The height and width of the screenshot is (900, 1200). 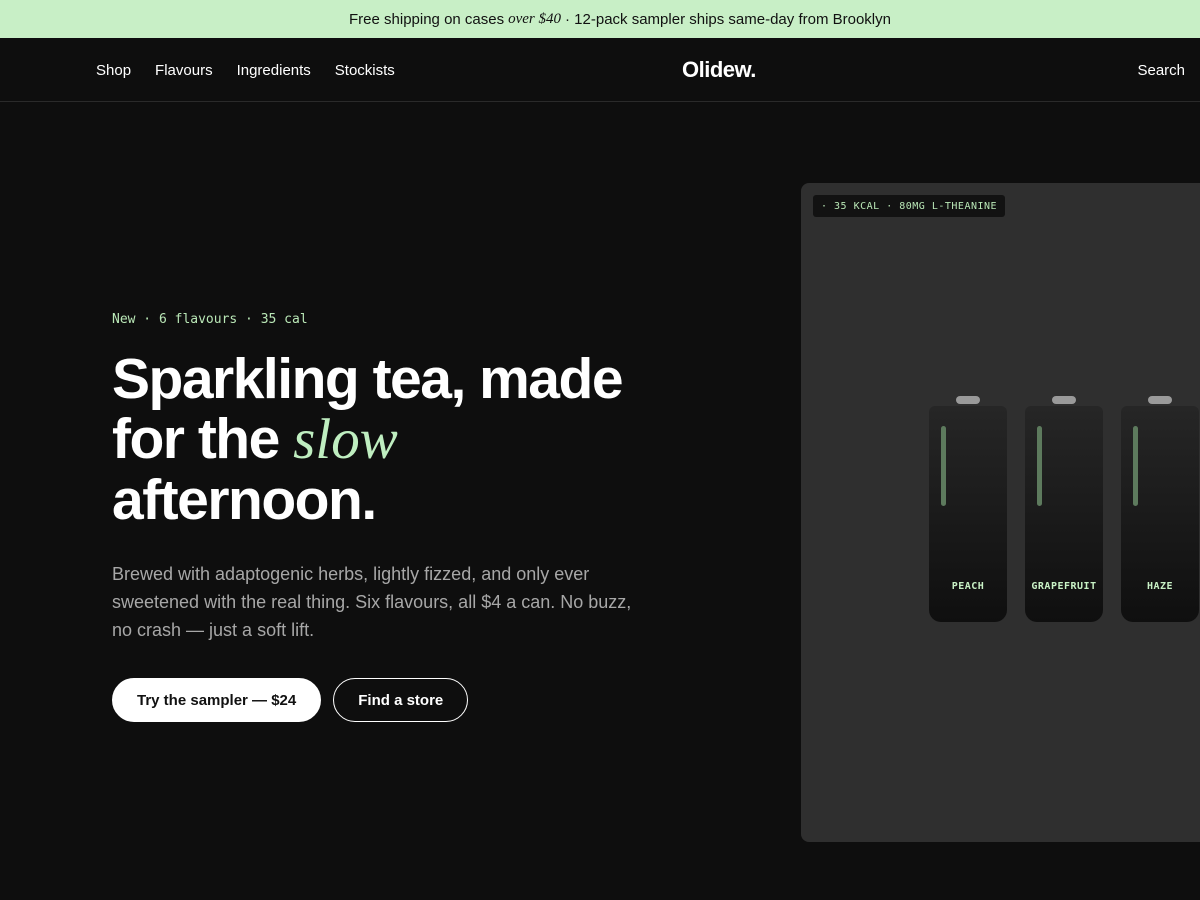 What do you see at coordinates (345, 439) in the screenshot?
I see `hero-title-emphasis: slow` at bounding box center [345, 439].